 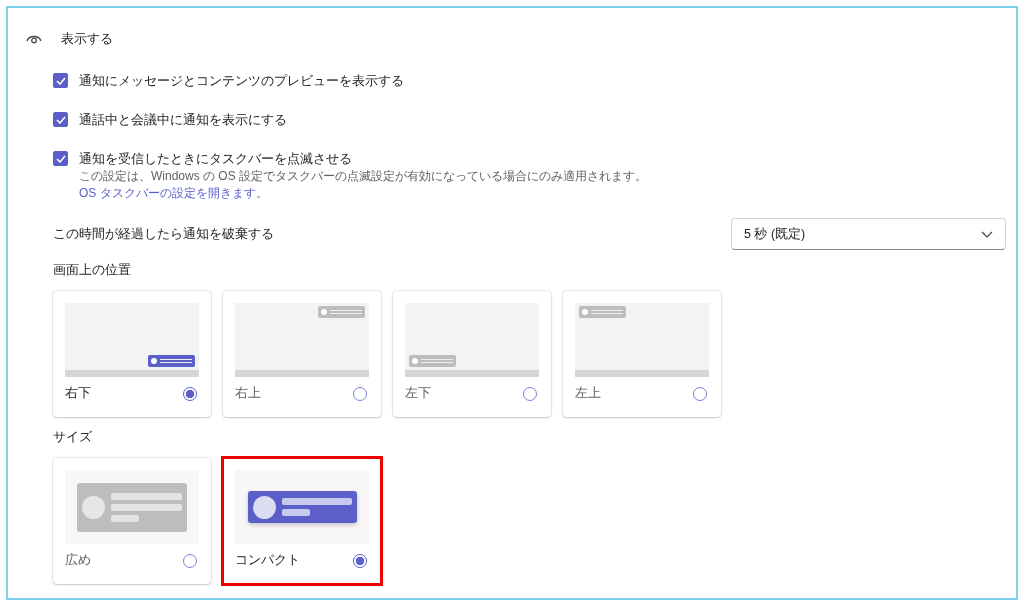 What do you see at coordinates (642, 354) in the screenshot?
I see `position-option-card: 左上` at bounding box center [642, 354].